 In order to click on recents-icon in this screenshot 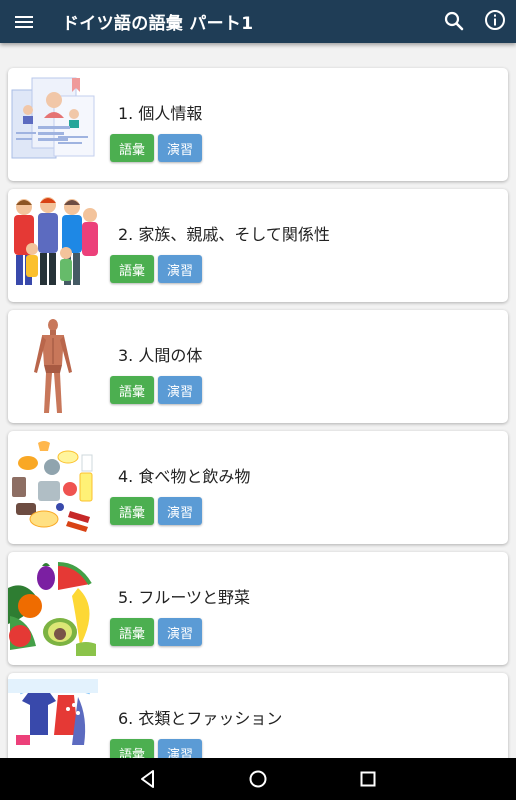, I will do `click(368, 779)`.